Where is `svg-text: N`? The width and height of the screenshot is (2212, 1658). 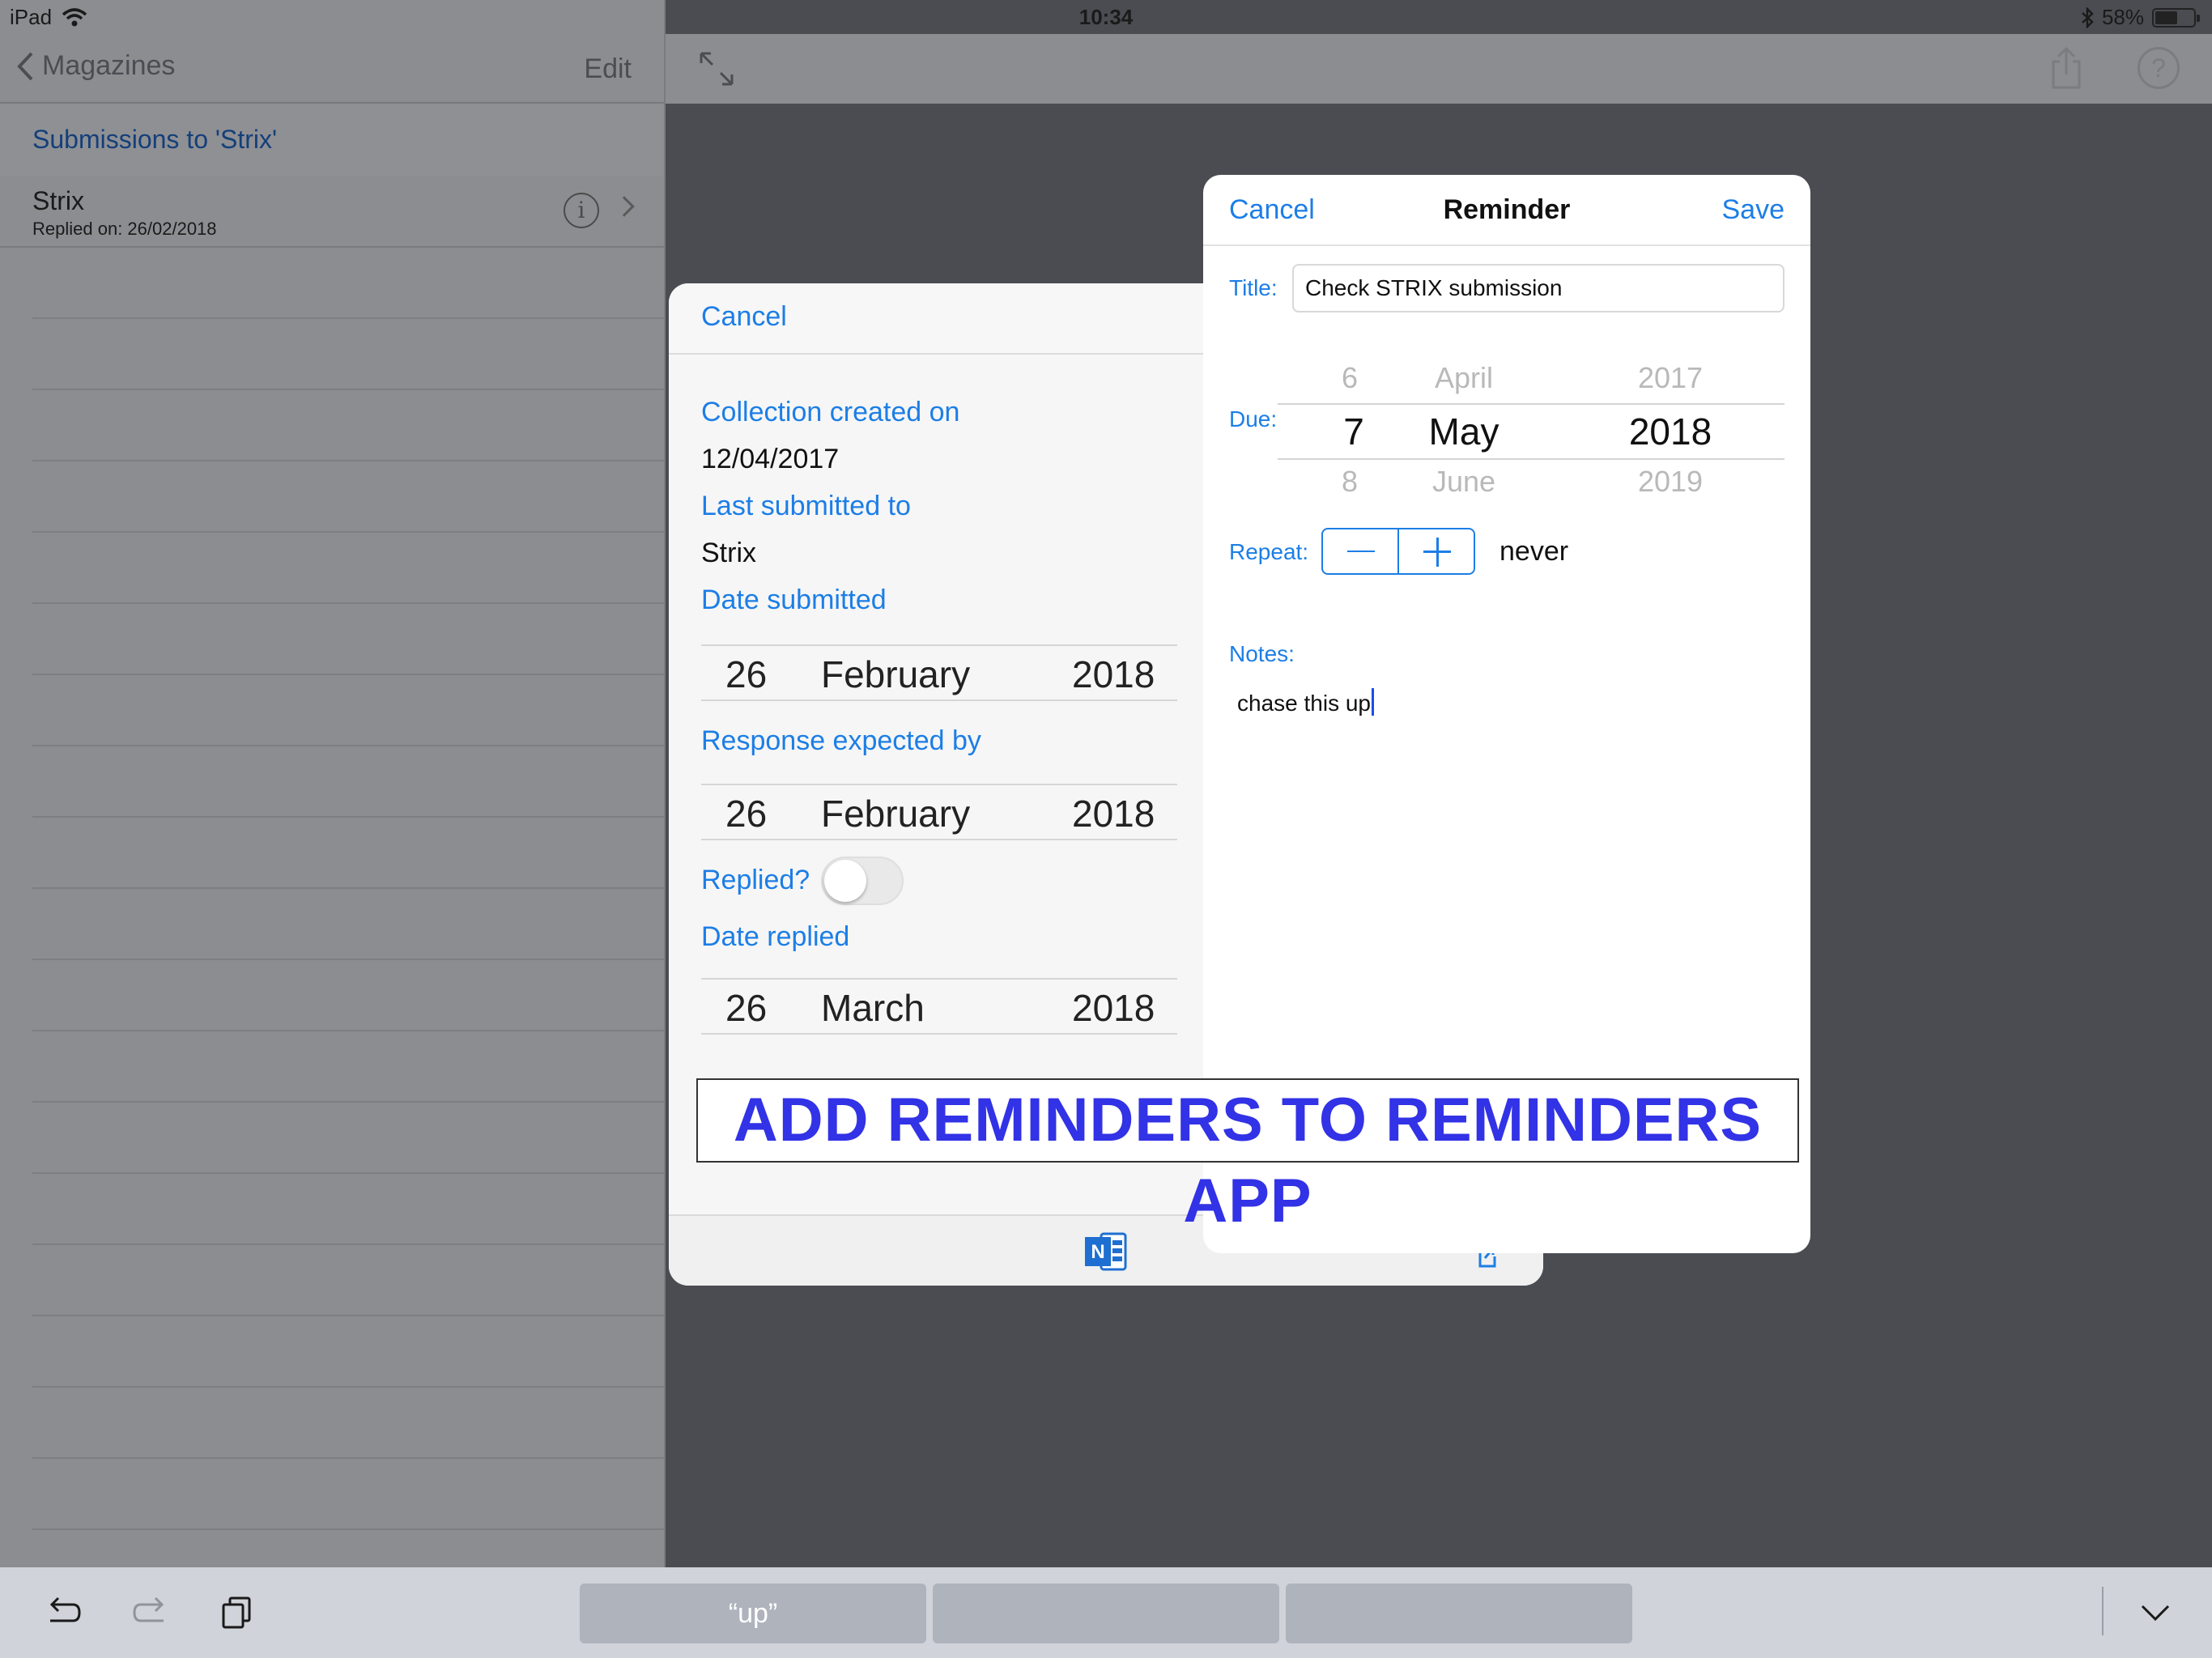 svg-text: N is located at coordinates (1097, 1252).